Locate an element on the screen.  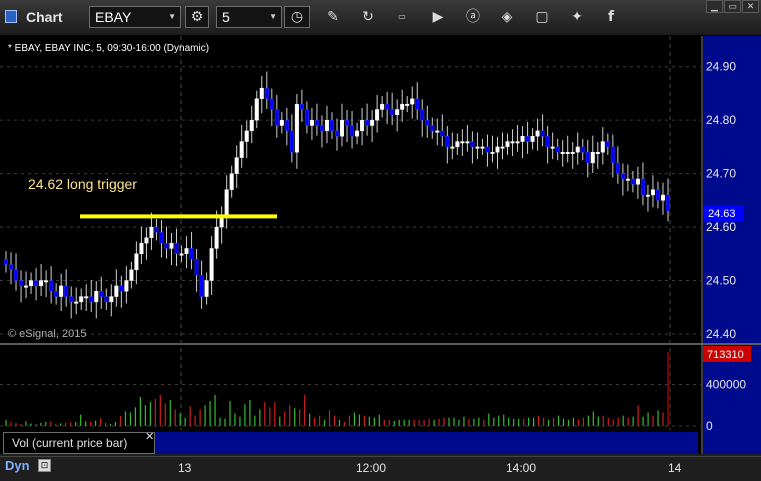
lock-icon: ⊡ is located at coordinates (44, 465).